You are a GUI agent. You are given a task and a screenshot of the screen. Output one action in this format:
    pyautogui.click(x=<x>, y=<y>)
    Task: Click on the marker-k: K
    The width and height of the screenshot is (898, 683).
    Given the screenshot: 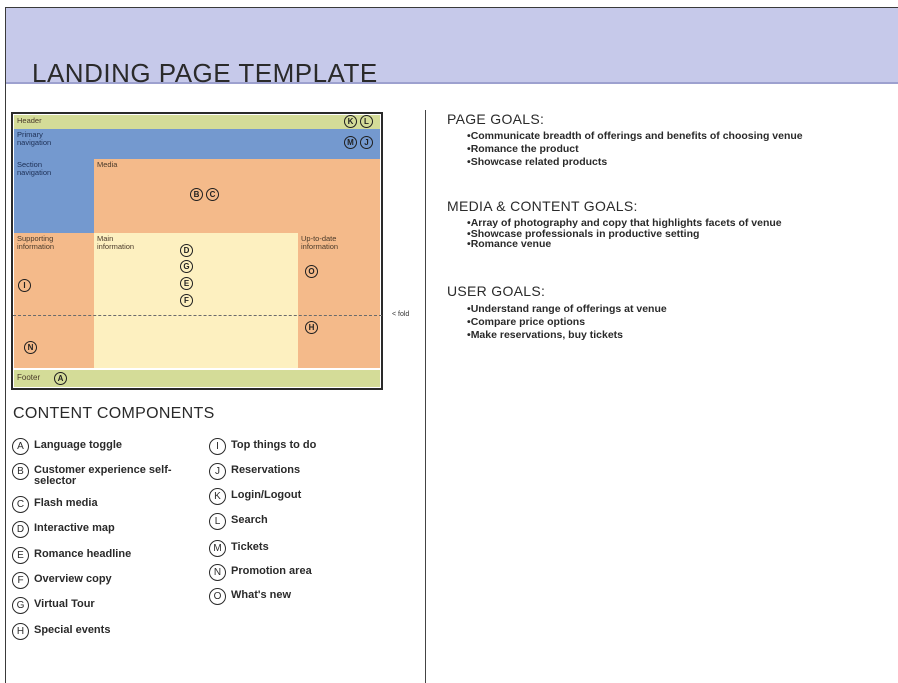 What is the action you would take?
    pyautogui.click(x=350, y=121)
    